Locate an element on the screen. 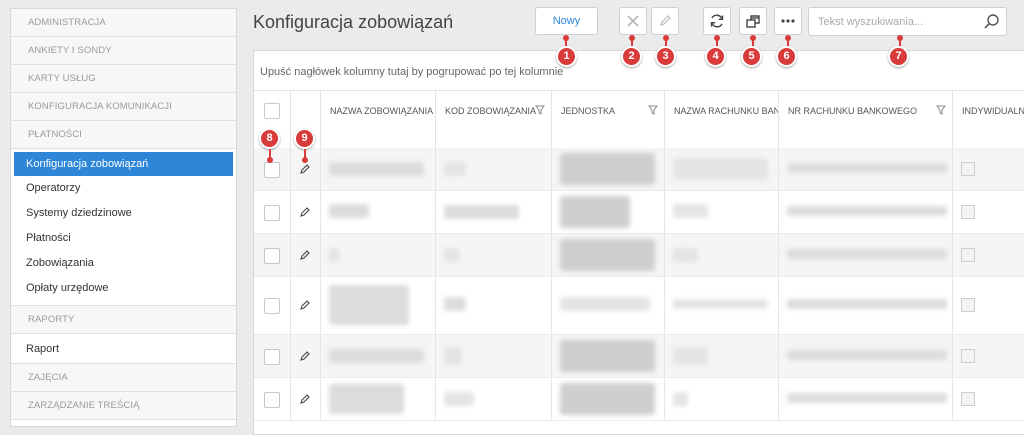  annotation-badge-5: 5 is located at coordinates (751, 56).